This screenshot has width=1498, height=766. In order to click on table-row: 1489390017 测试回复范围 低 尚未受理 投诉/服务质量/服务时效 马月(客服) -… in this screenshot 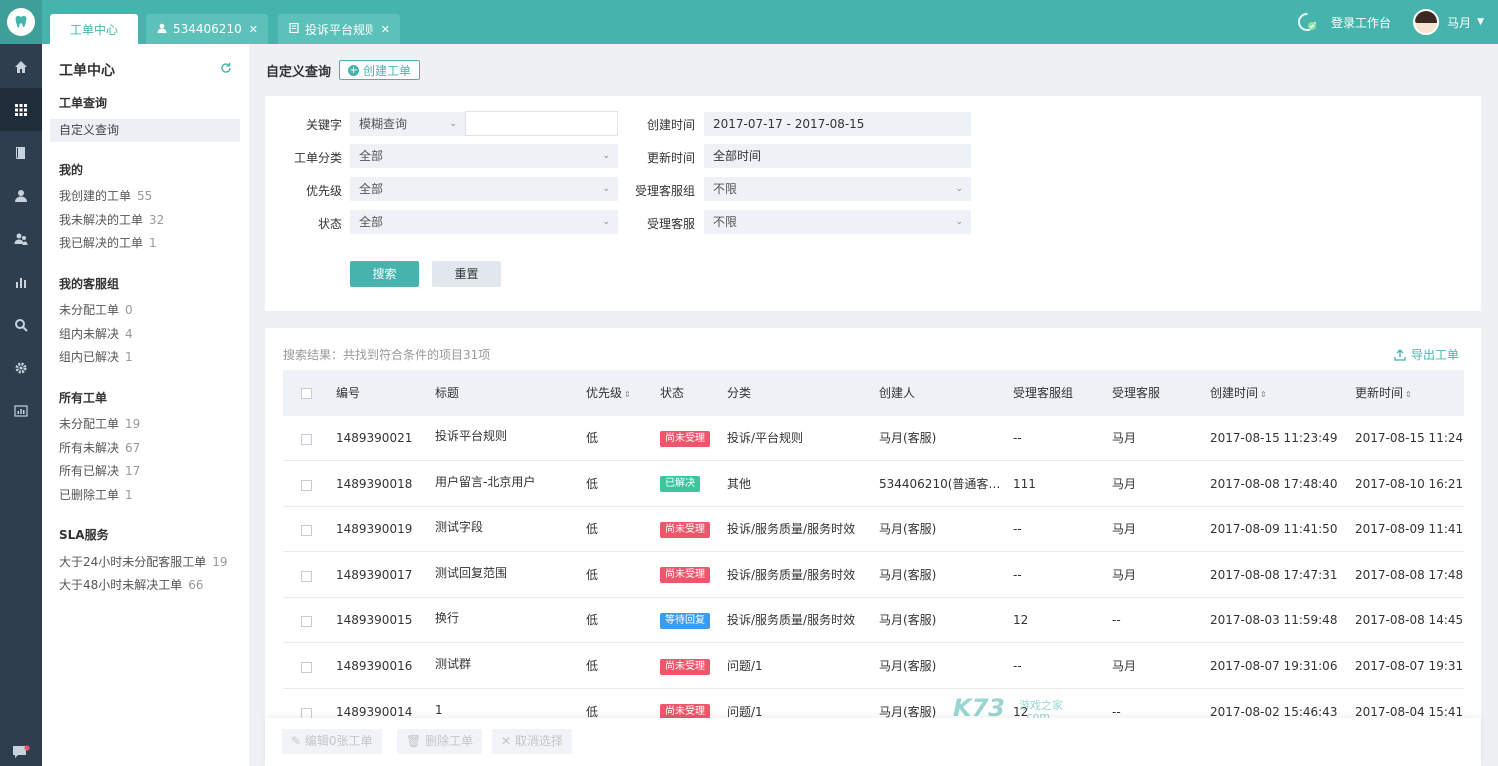, I will do `click(873, 575)`.